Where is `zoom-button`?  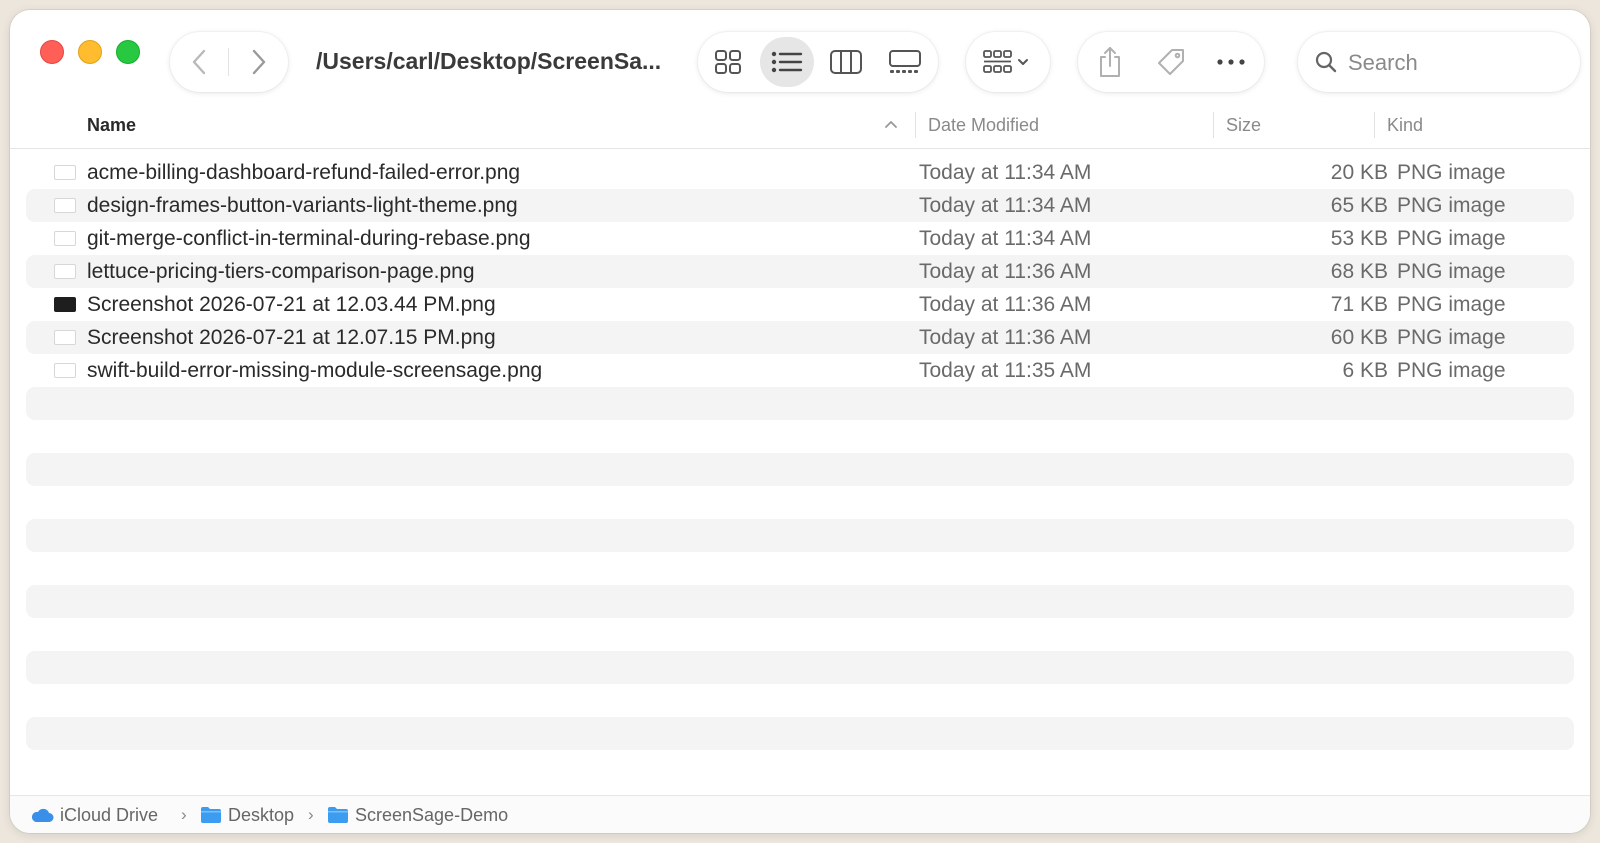
zoom-button is located at coordinates (128, 52).